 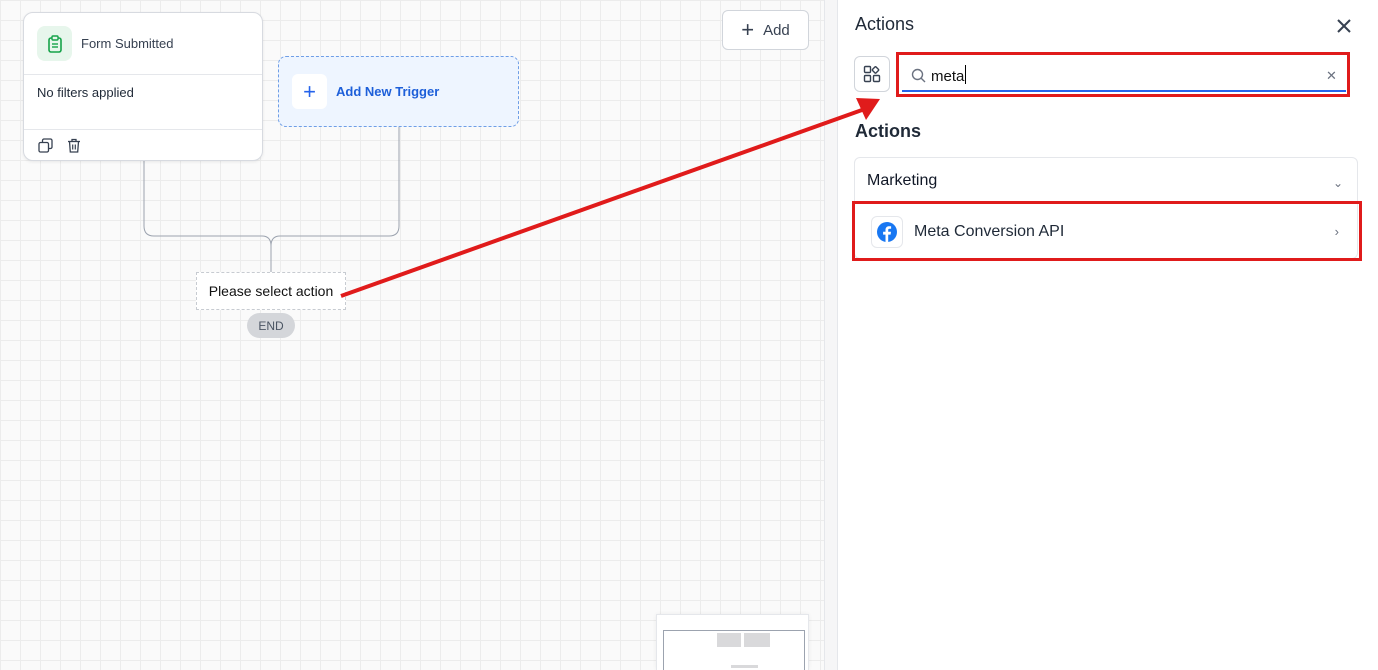 What do you see at coordinates (989, 231) in the screenshot?
I see `action-item-label: Meta Conversion API` at bounding box center [989, 231].